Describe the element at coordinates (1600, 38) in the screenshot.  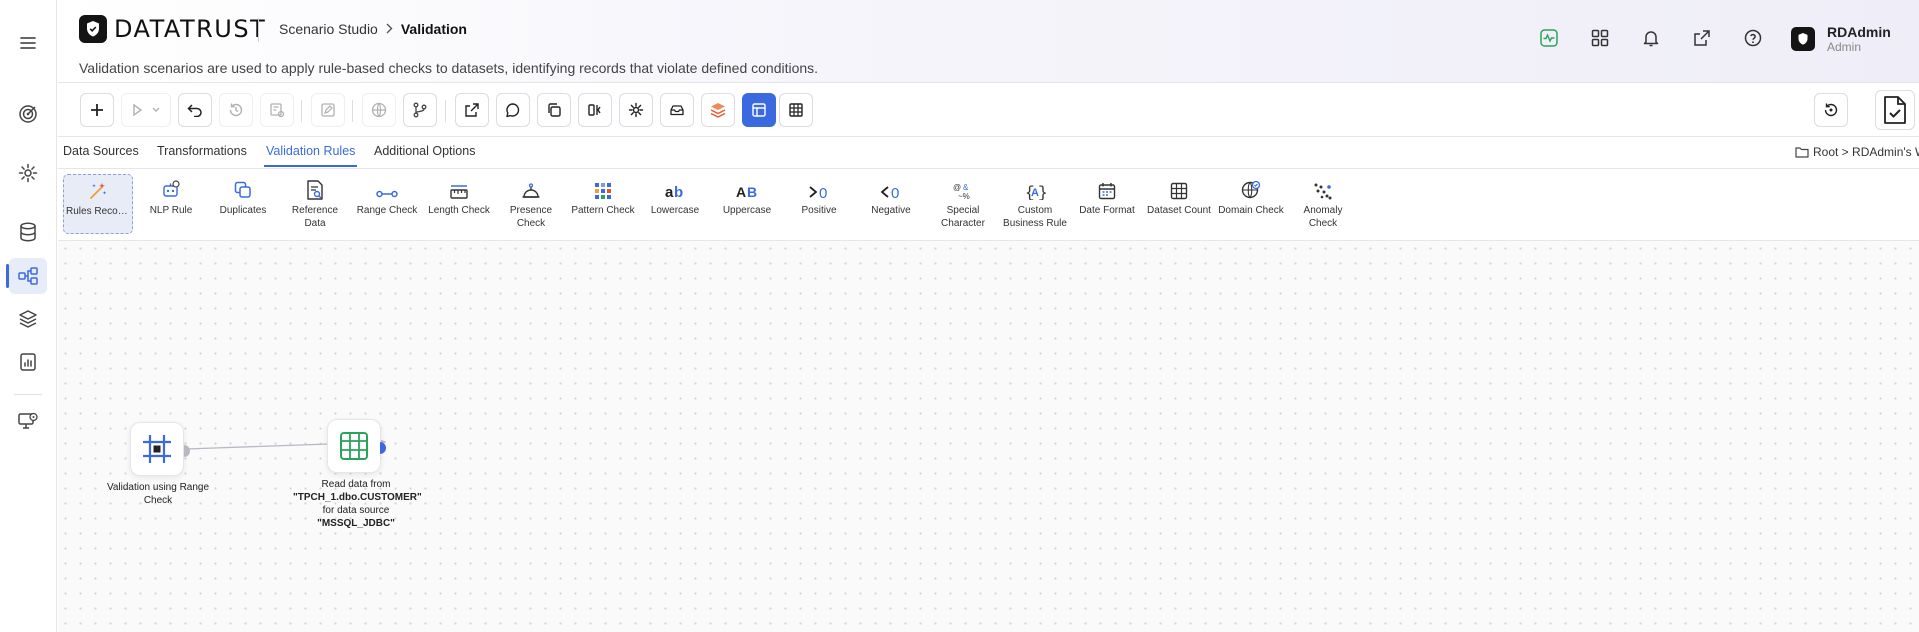
I see `apps-grid-icon` at that location.